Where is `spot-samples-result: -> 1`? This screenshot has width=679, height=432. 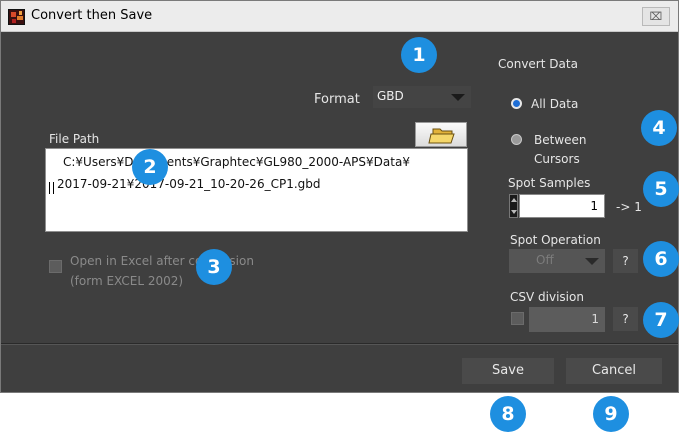
spot-samples-result: -> 1 is located at coordinates (629, 207).